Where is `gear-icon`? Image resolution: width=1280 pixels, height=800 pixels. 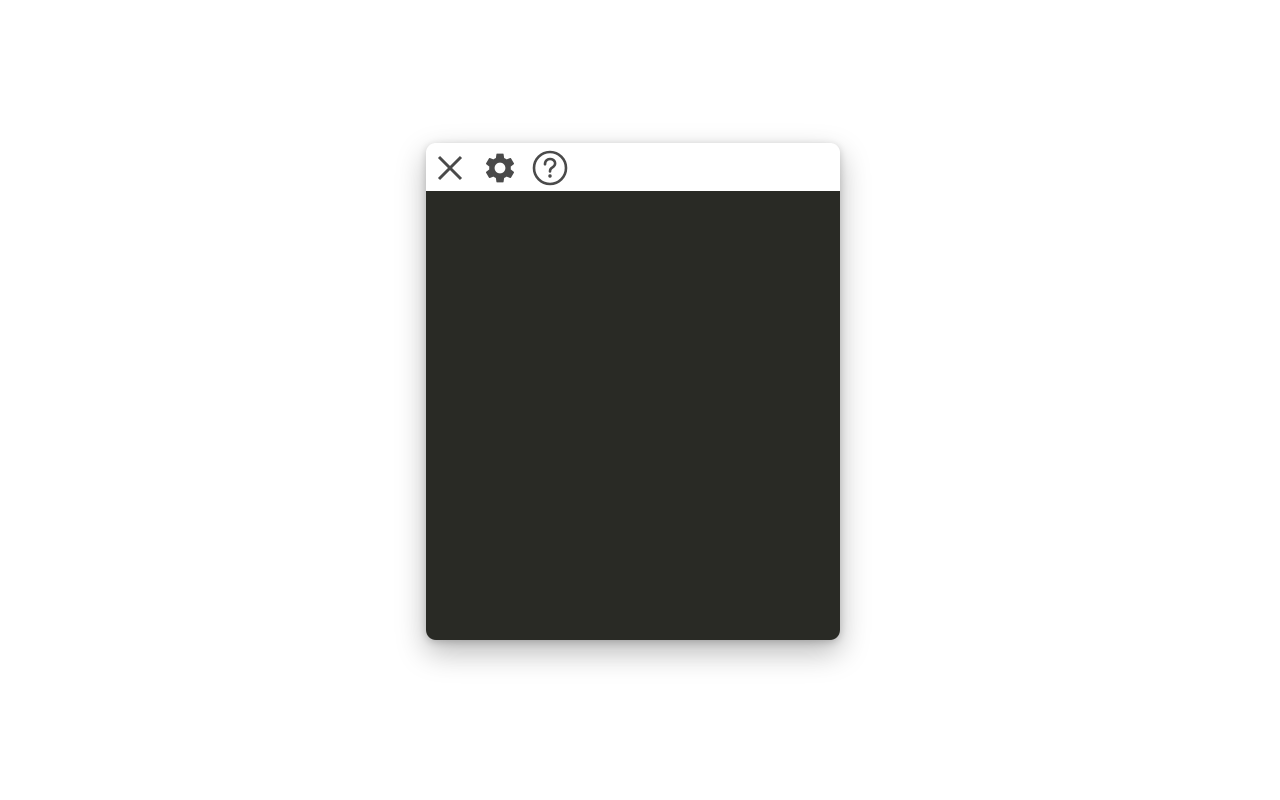 gear-icon is located at coordinates (500, 168).